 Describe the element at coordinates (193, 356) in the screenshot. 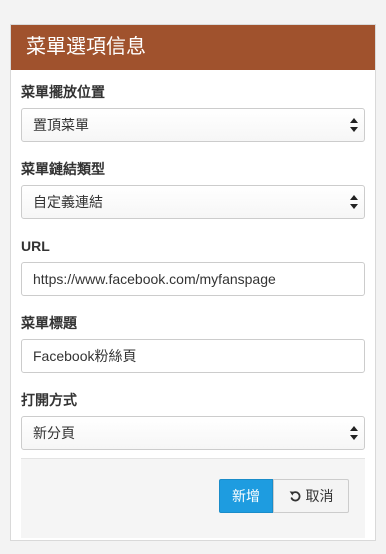

I see `menu-title-input: Facebook粉絲頁` at that location.